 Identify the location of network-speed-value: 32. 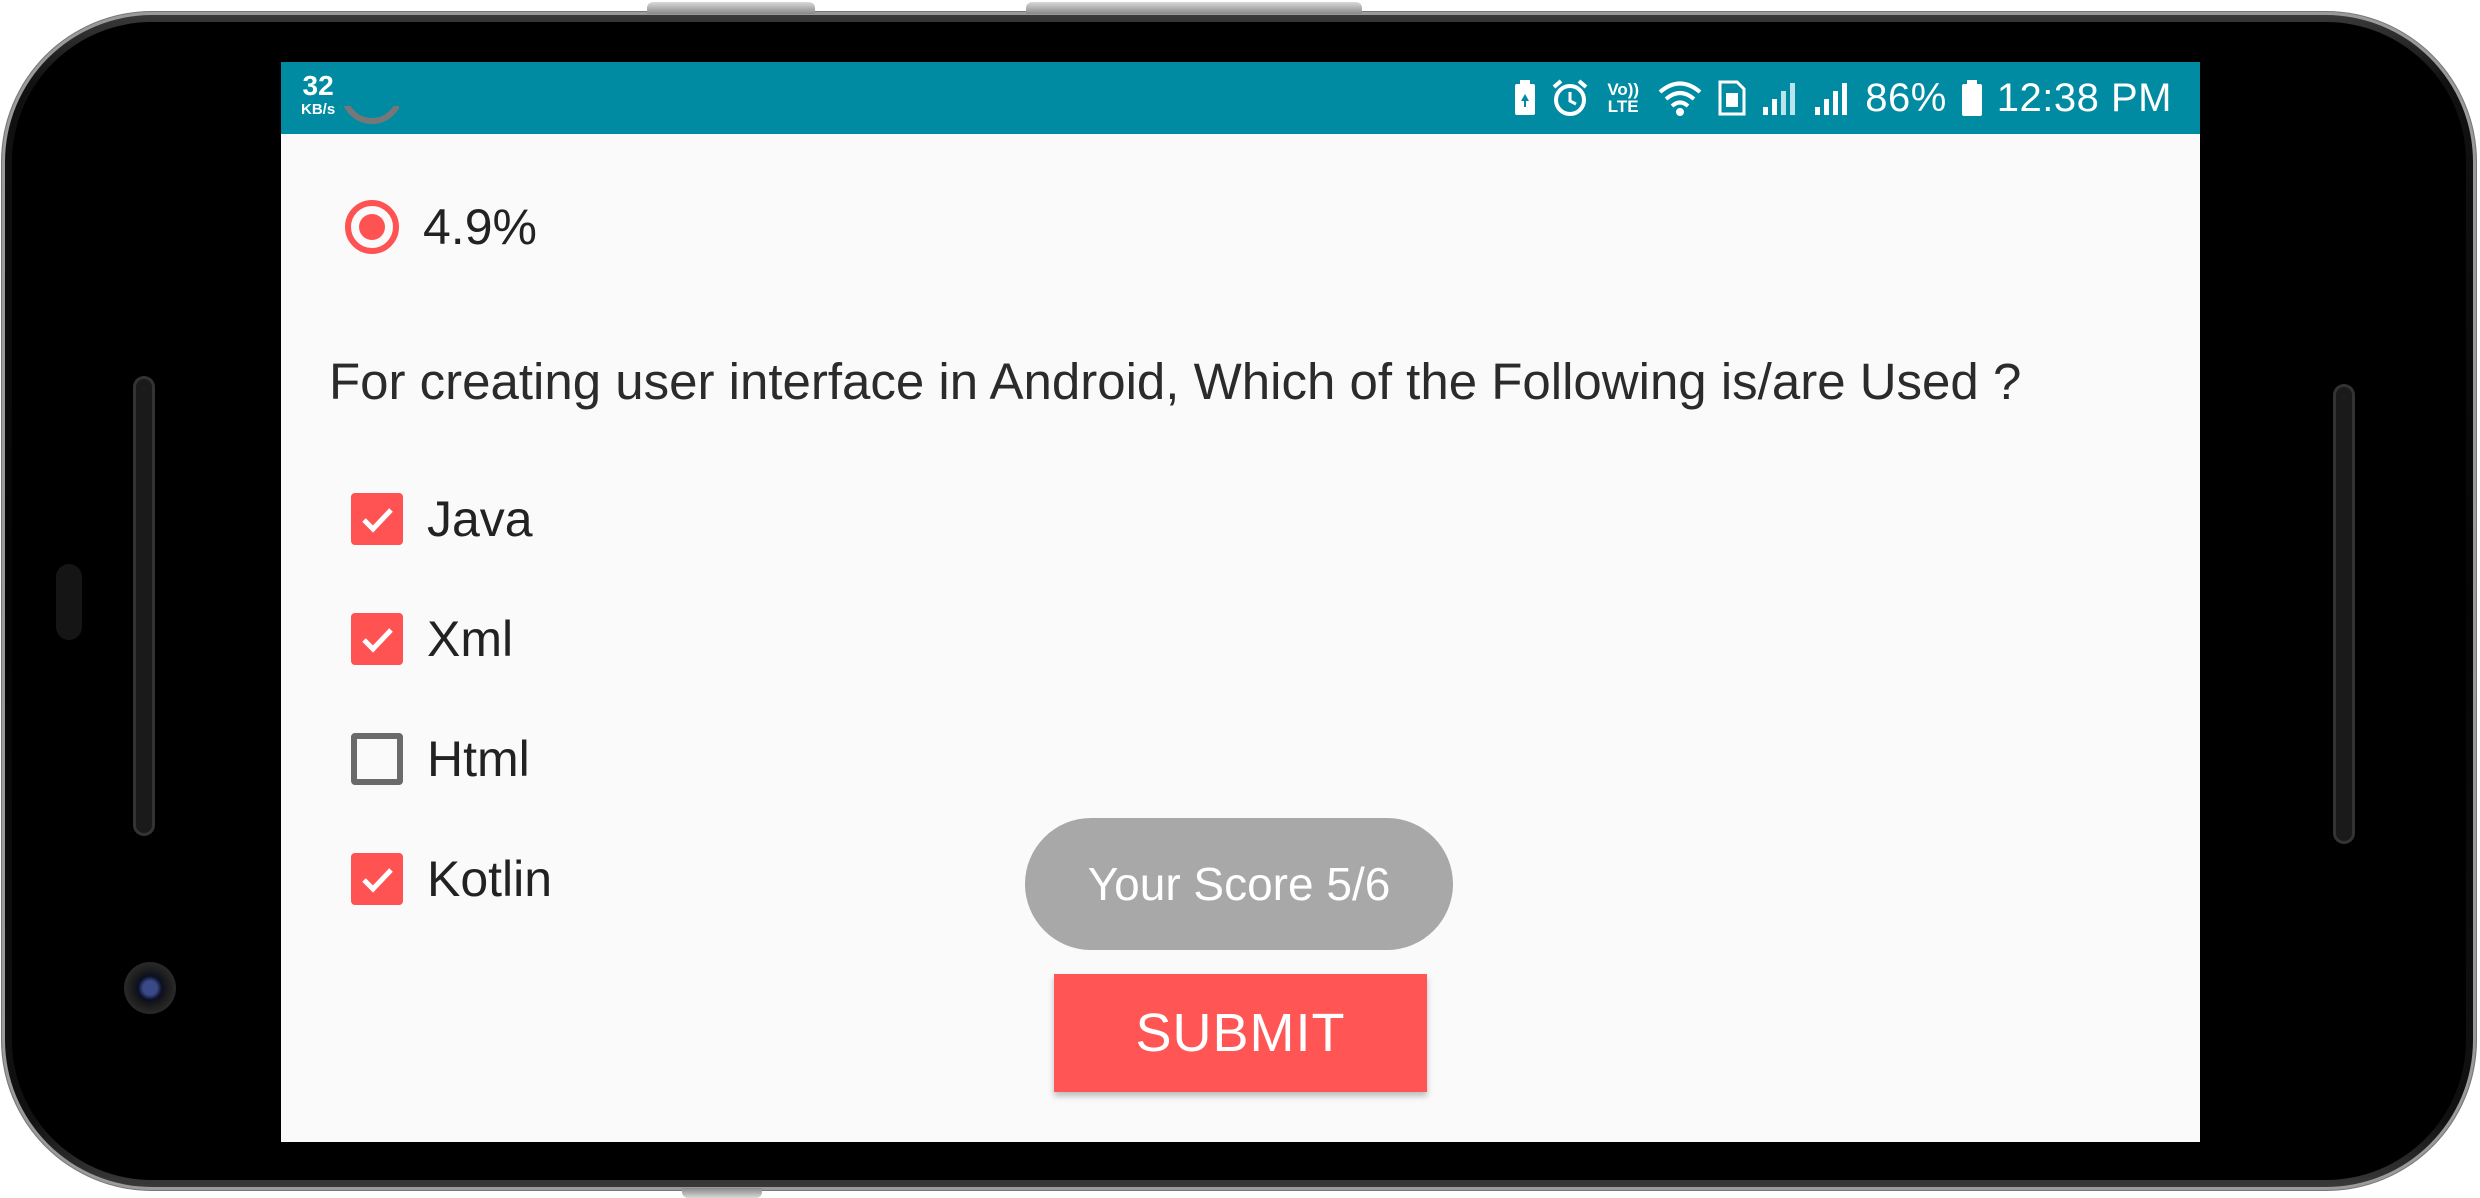
(318, 85).